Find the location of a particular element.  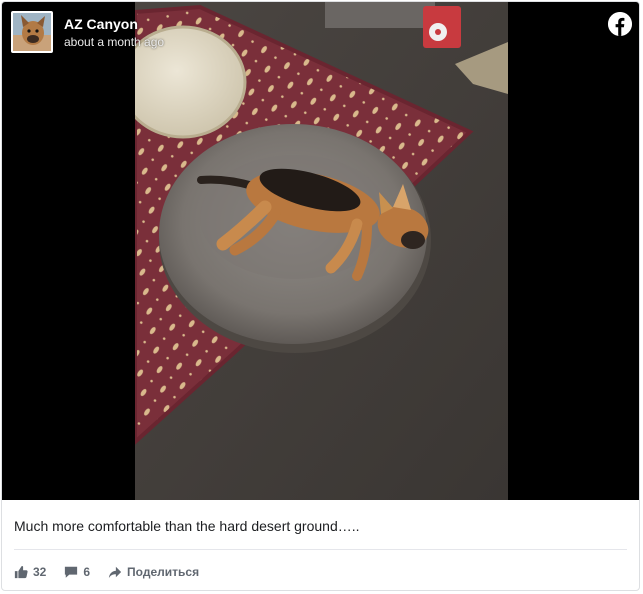

share-label: Поделиться is located at coordinates (163, 572).